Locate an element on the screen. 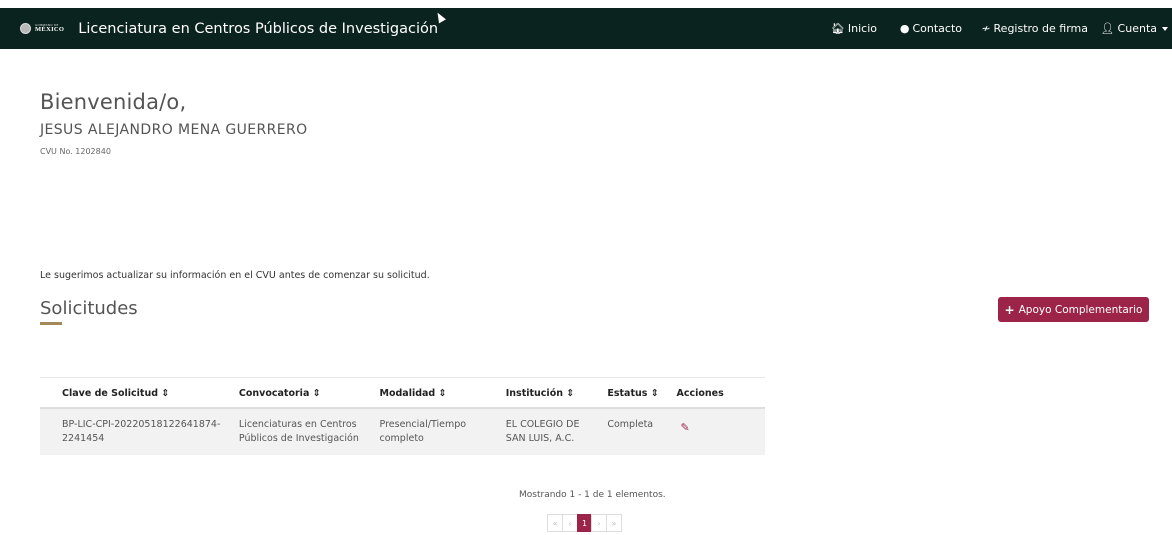 The image size is (1172, 535). header-clave: Clave de Solicitud ⇕ is located at coordinates (135, 393).